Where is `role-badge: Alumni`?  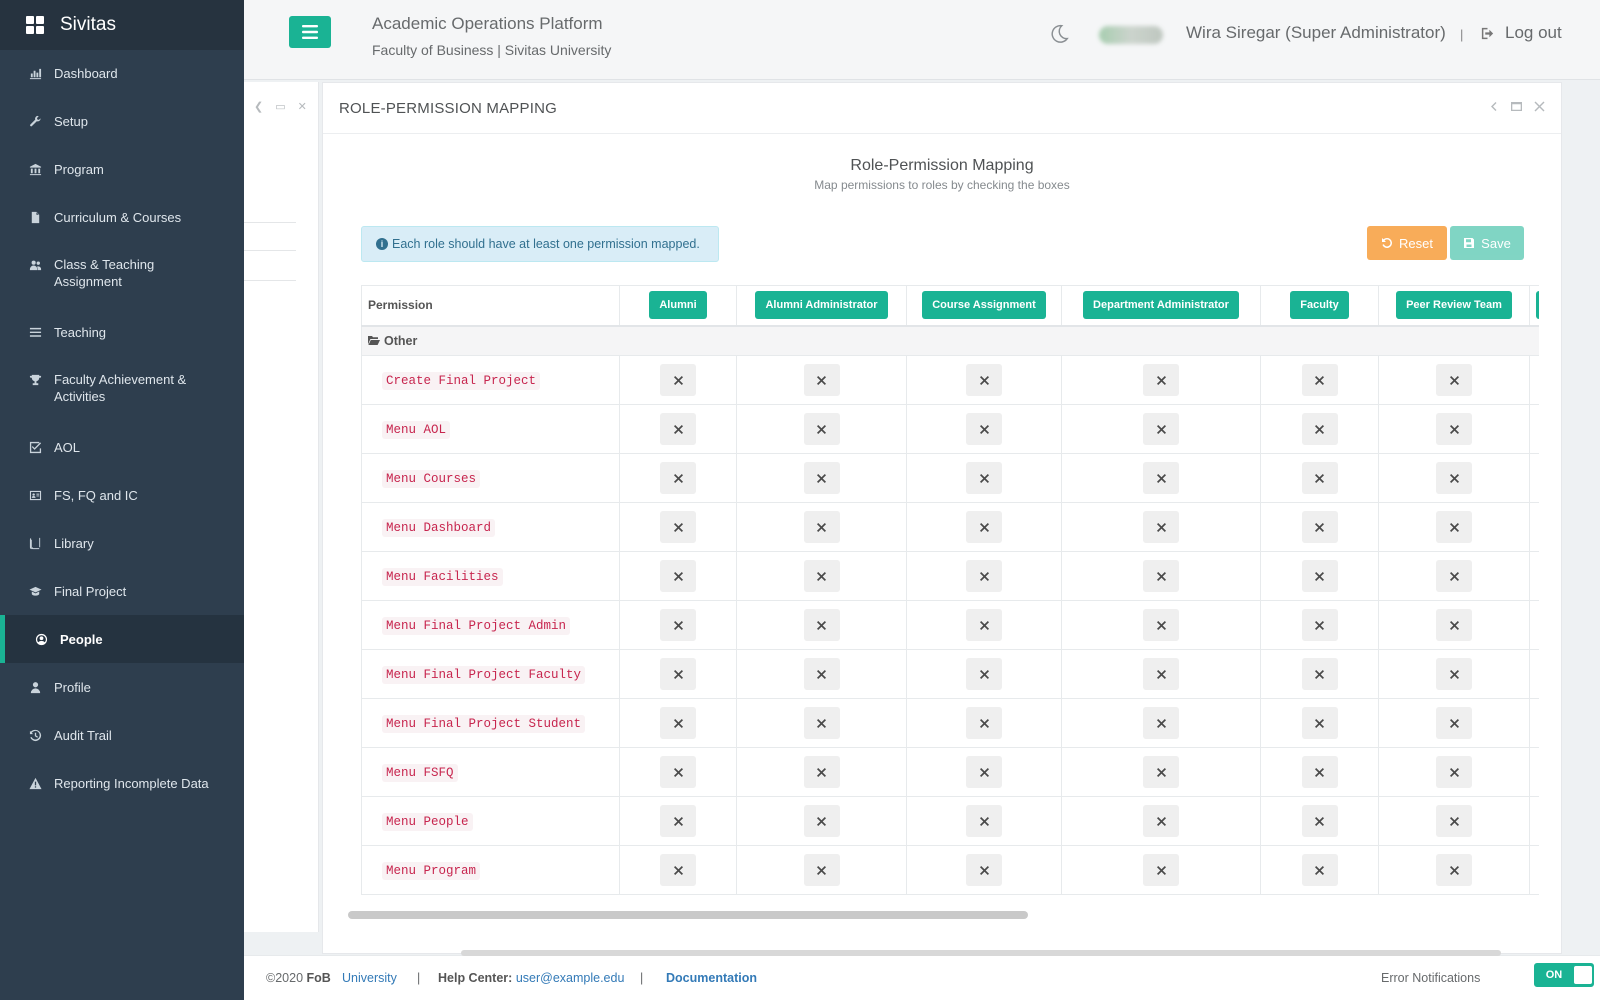 role-badge: Alumni is located at coordinates (678, 305).